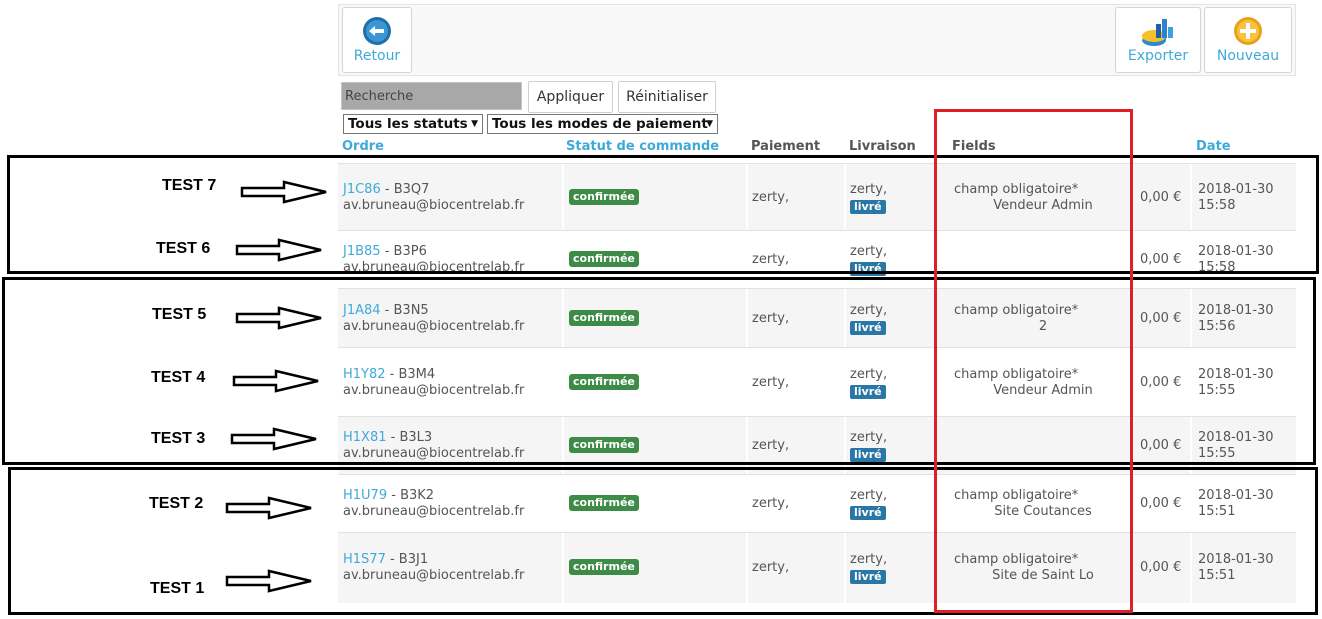  What do you see at coordinates (570, 97) in the screenshot?
I see `apply-button: Appliquer` at bounding box center [570, 97].